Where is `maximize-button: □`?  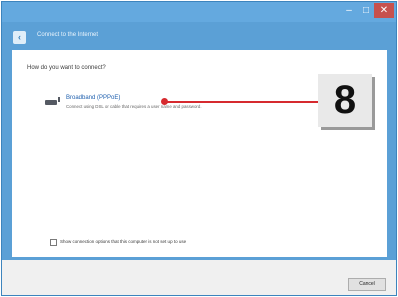 maximize-button: □ is located at coordinates (366, 10).